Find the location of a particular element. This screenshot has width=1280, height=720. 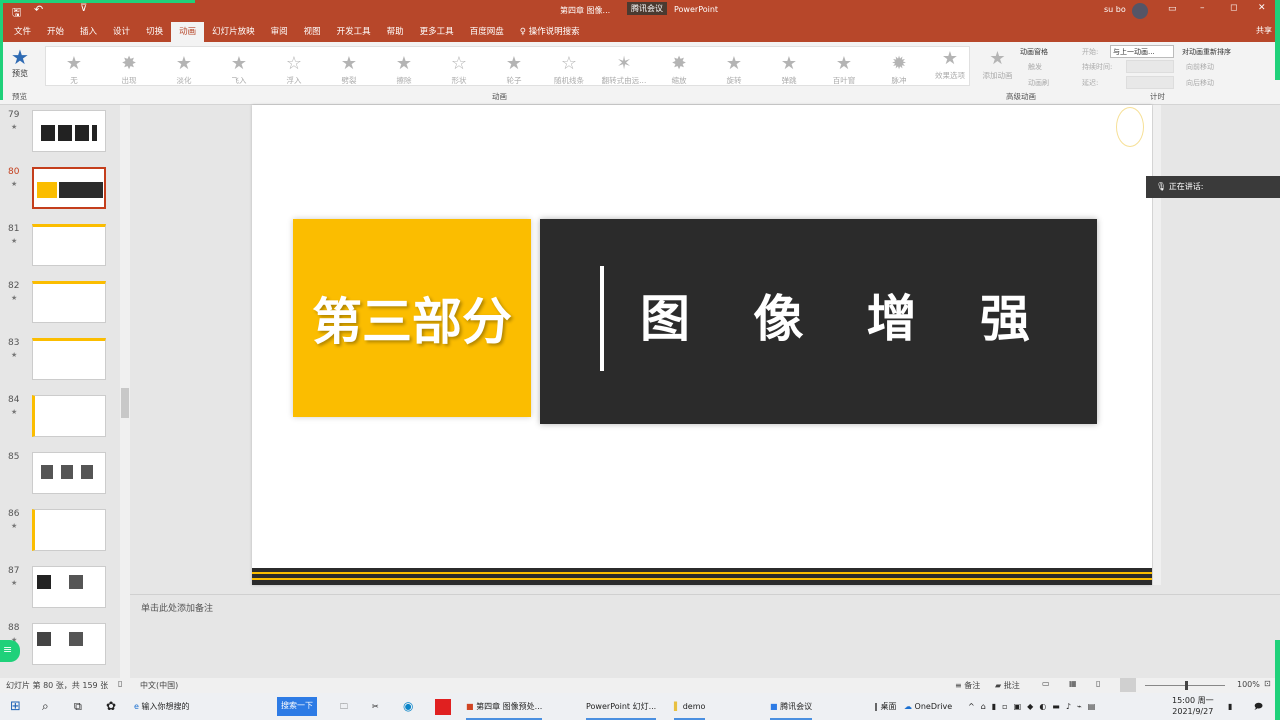

windows-start-icon: ⊞ is located at coordinates (15, 706).